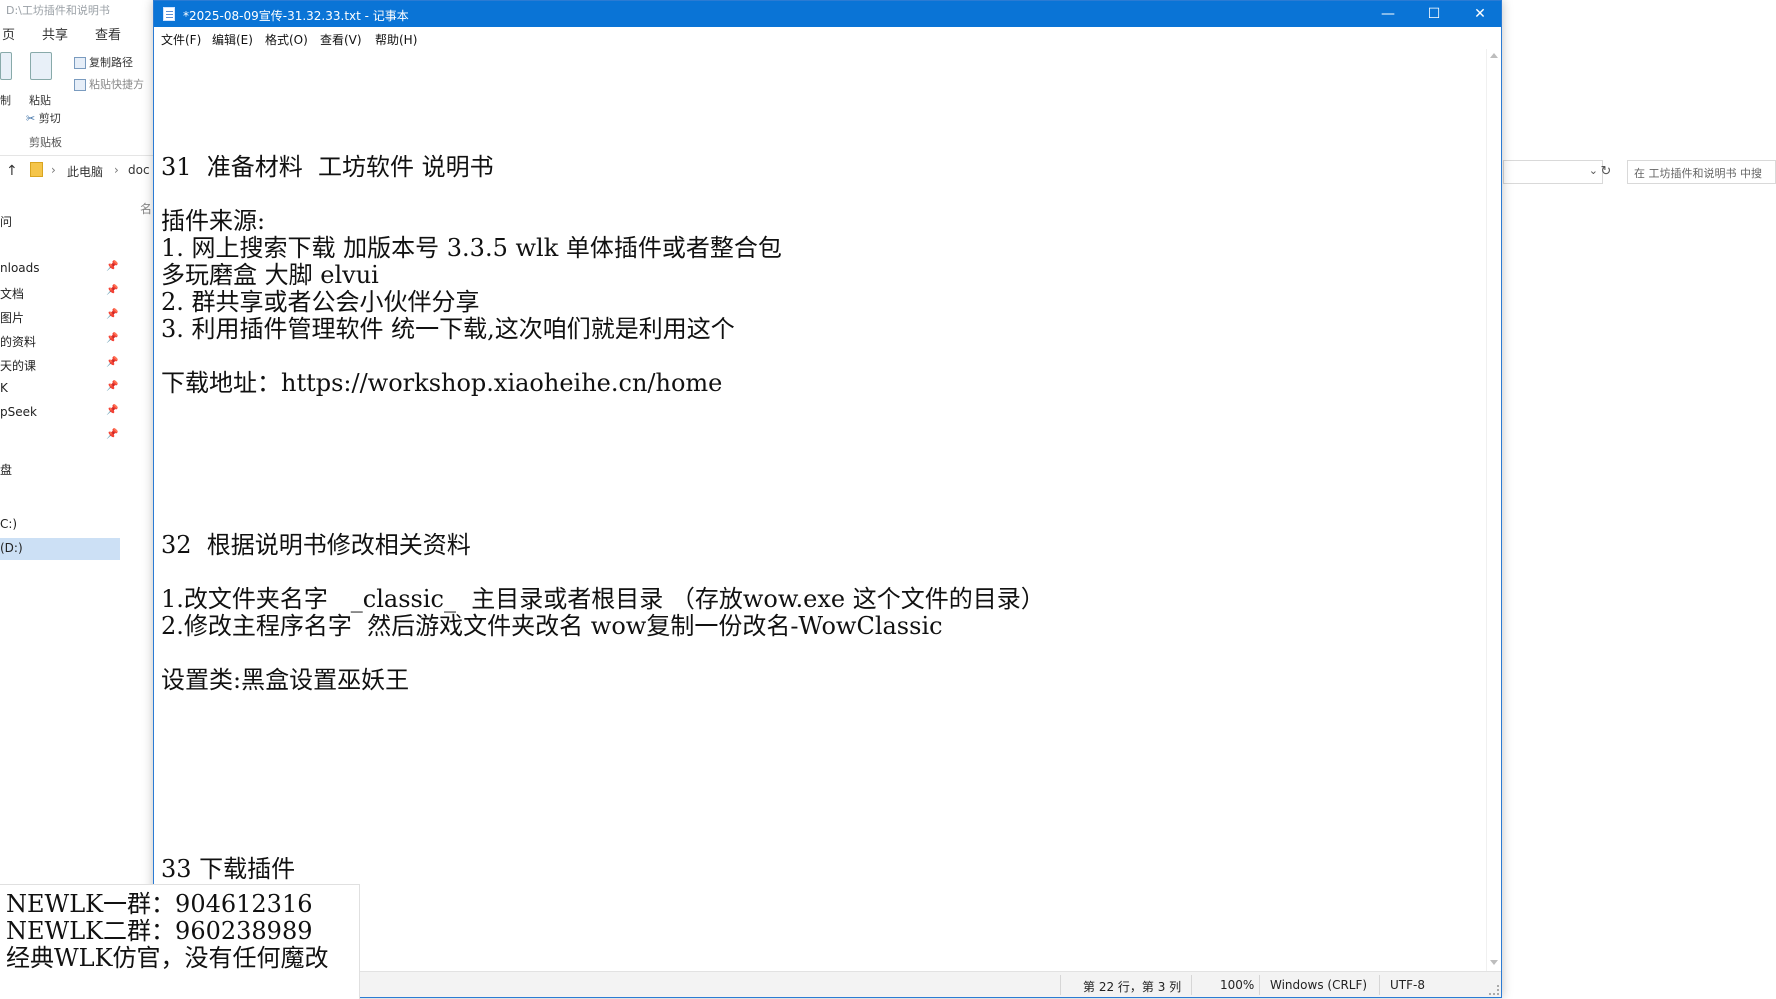 This screenshot has width=1776, height=999. I want to click on text-line: 多玩磨盒 大脚 elvui, so click(270, 275).